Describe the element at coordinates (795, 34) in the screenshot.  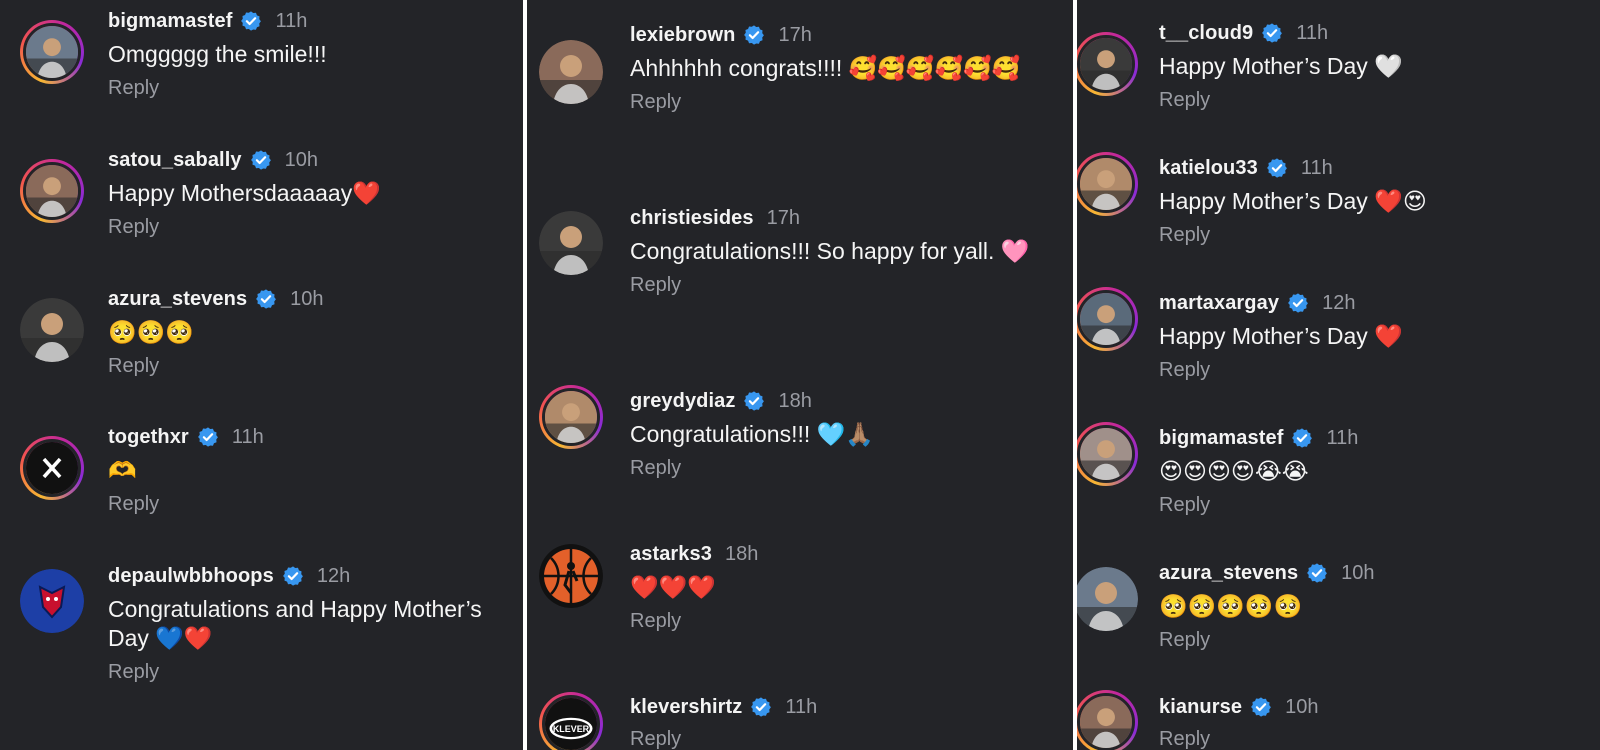
I see `comment-timestamp: 17h` at that location.